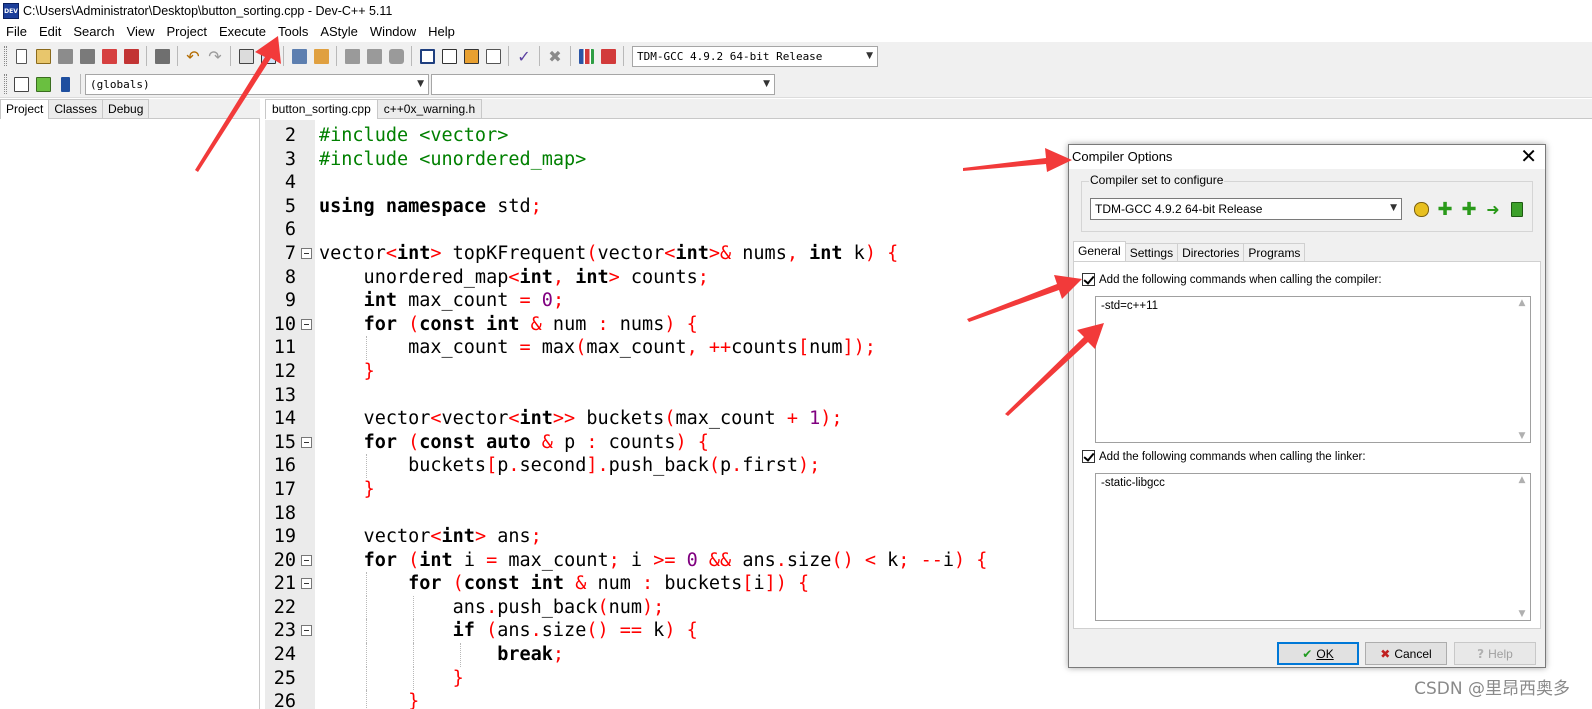  Describe the element at coordinates (162, 56) in the screenshot. I see `print-button` at that location.